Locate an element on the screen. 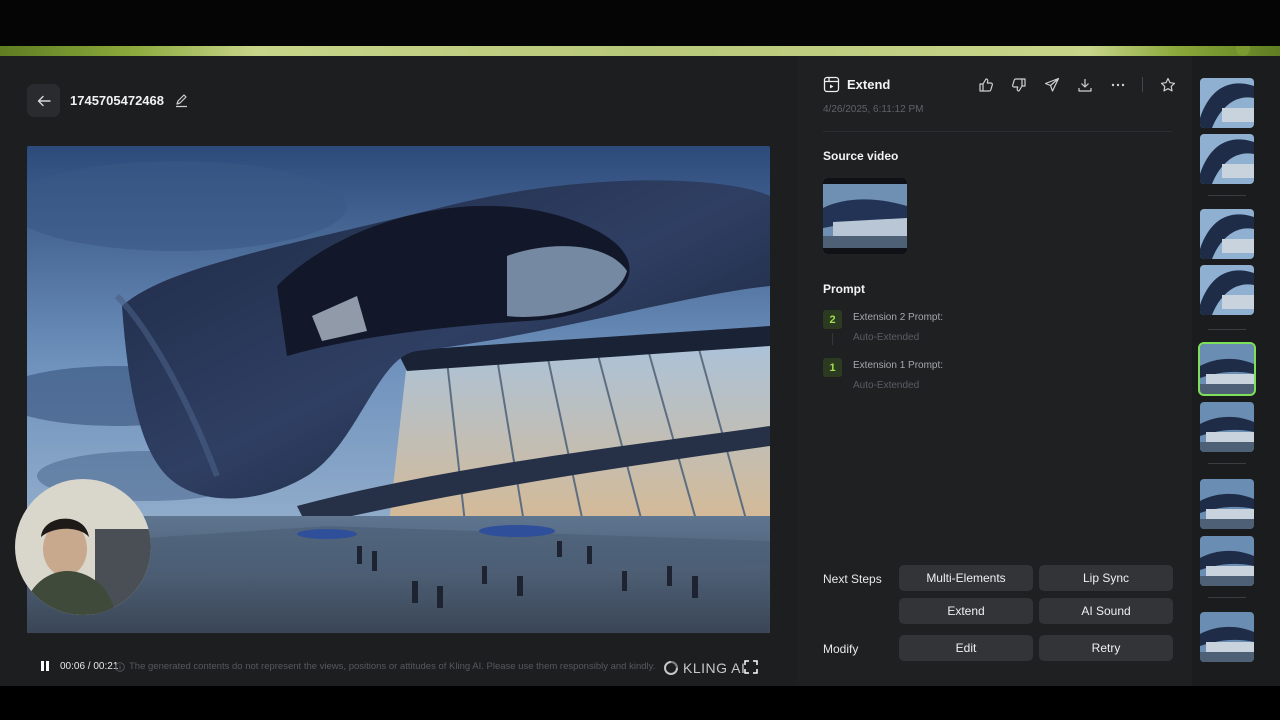  page-title: 1745705472468 is located at coordinates (117, 100).